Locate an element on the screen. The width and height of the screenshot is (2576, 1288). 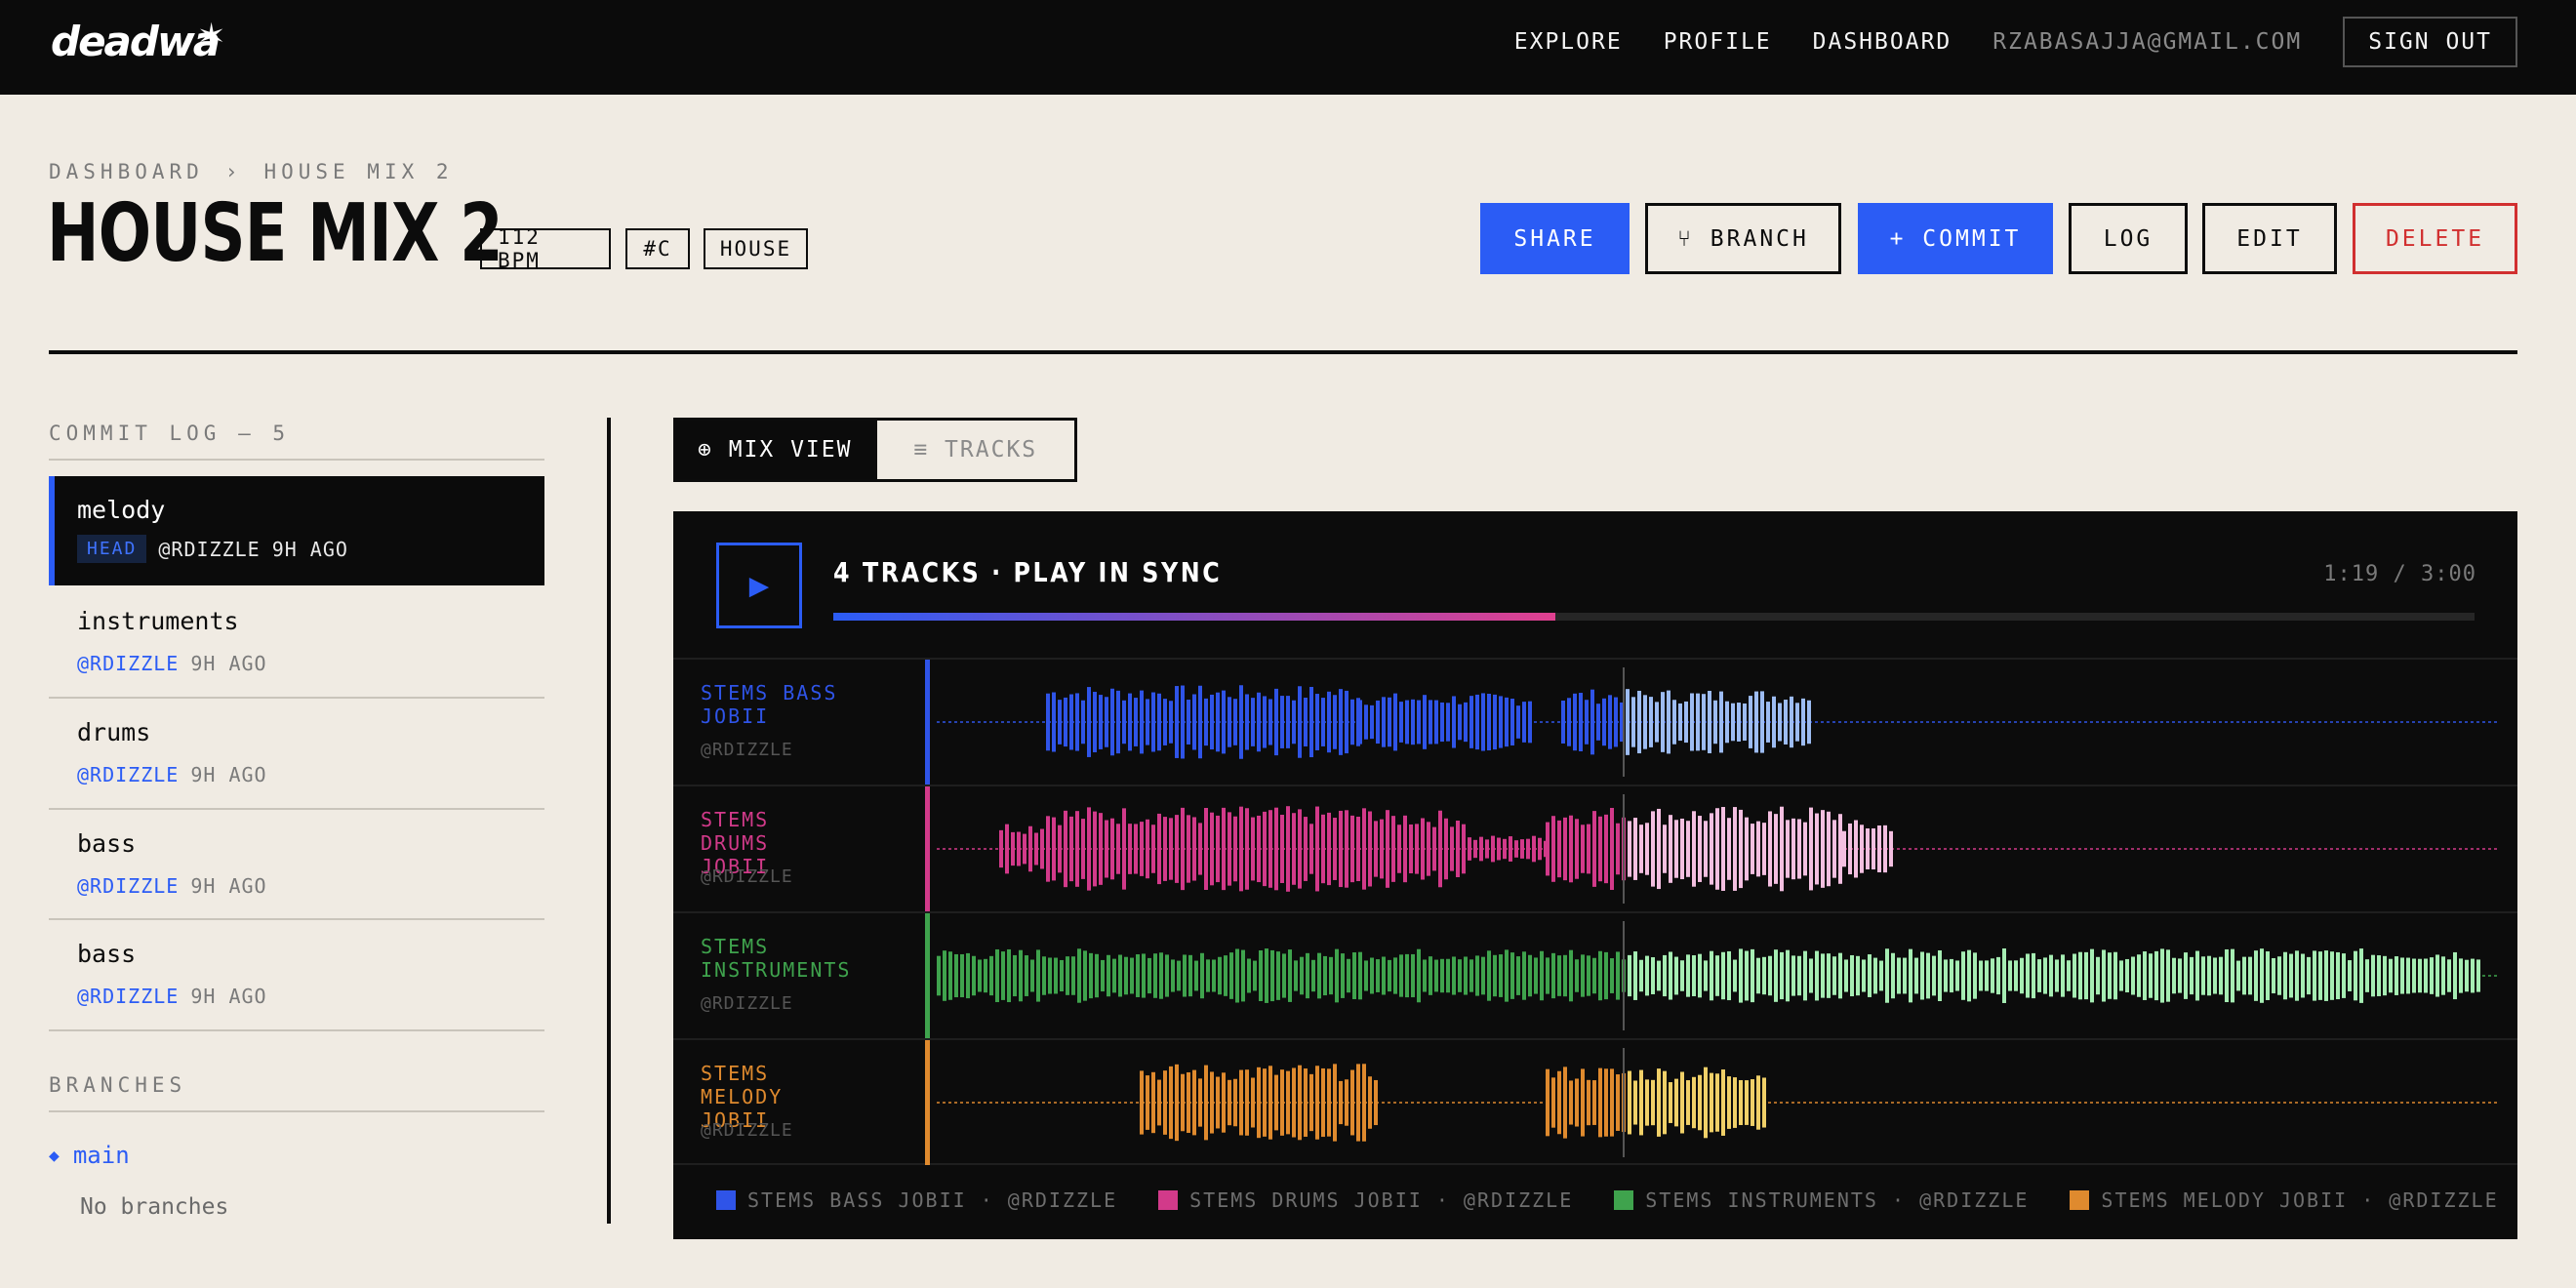
nav-dashboard: DASHBOARD is located at coordinates (1882, 42).